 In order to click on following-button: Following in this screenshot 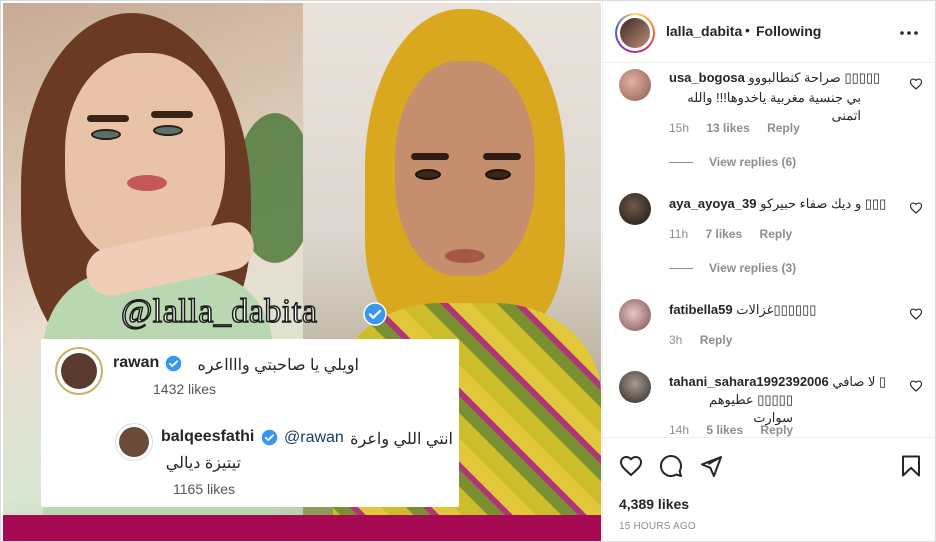, I will do `click(788, 31)`.